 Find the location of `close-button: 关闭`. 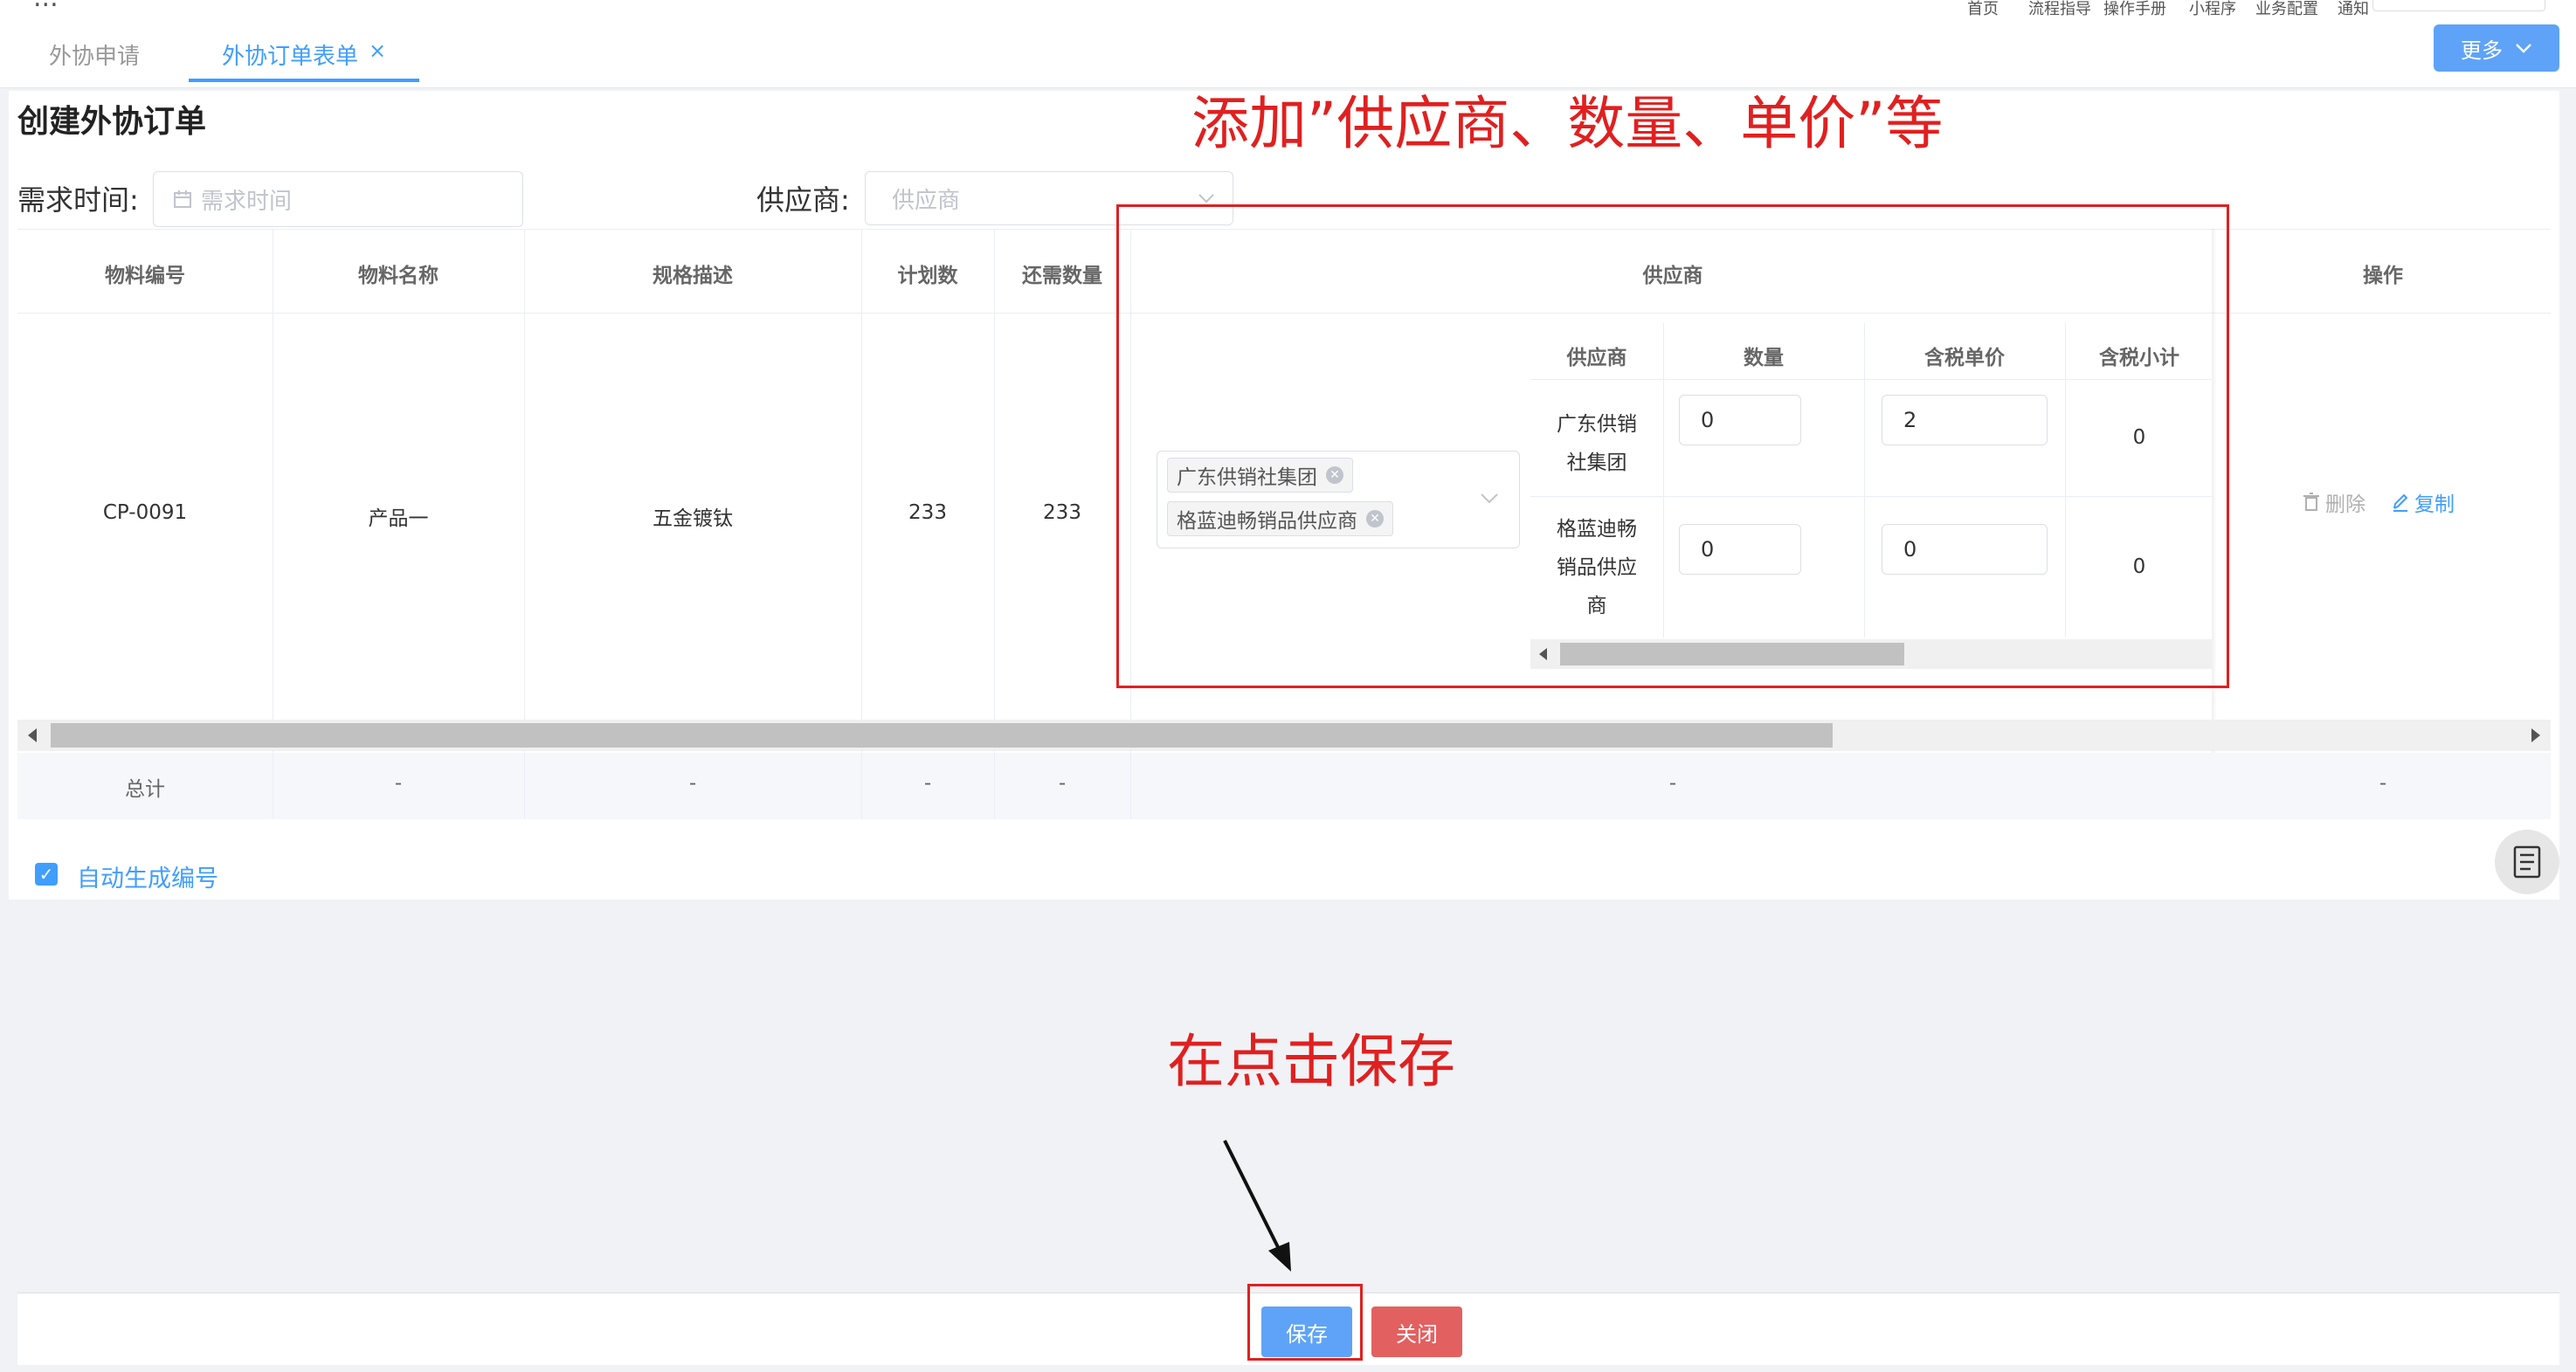

close-button: 关闭 is located at coordinates (1416, 1332).